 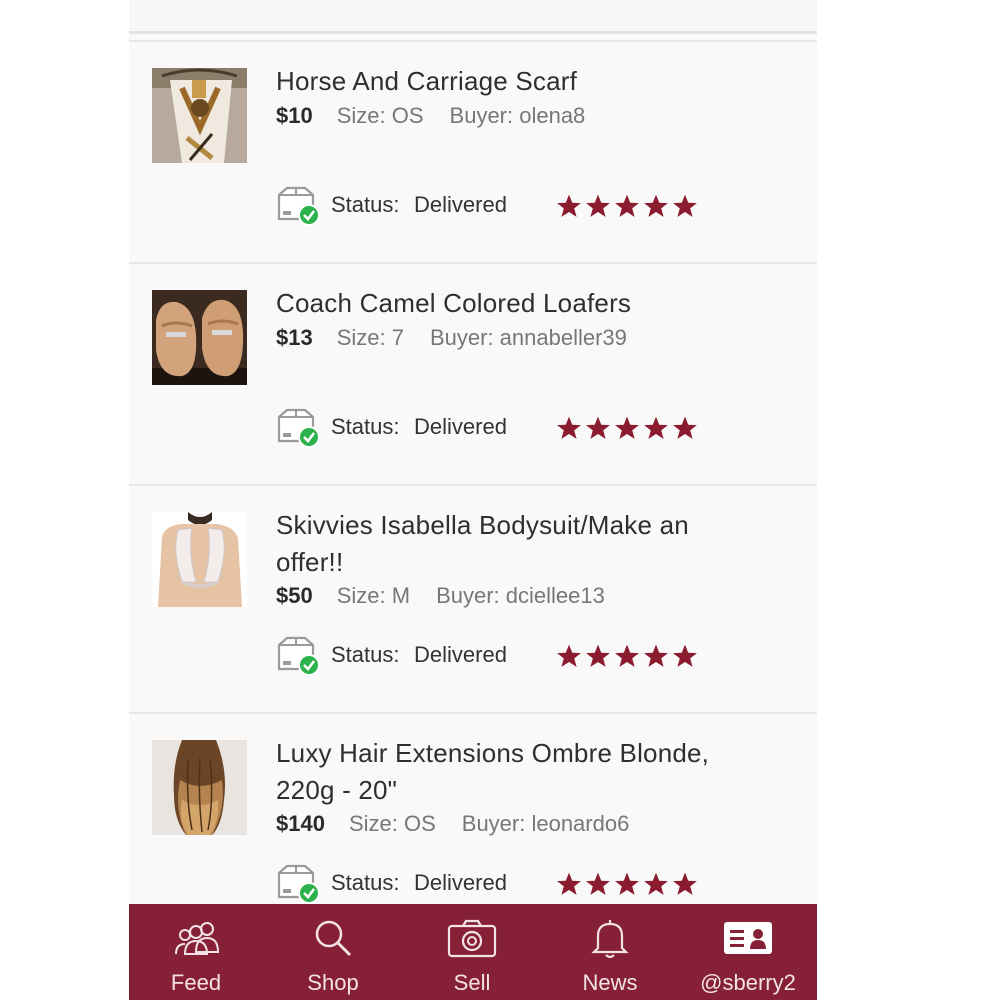 What do you see at coordinates (610, 939) in the screenshot?
I see `bell-icon` at bounding box center [610, 939].